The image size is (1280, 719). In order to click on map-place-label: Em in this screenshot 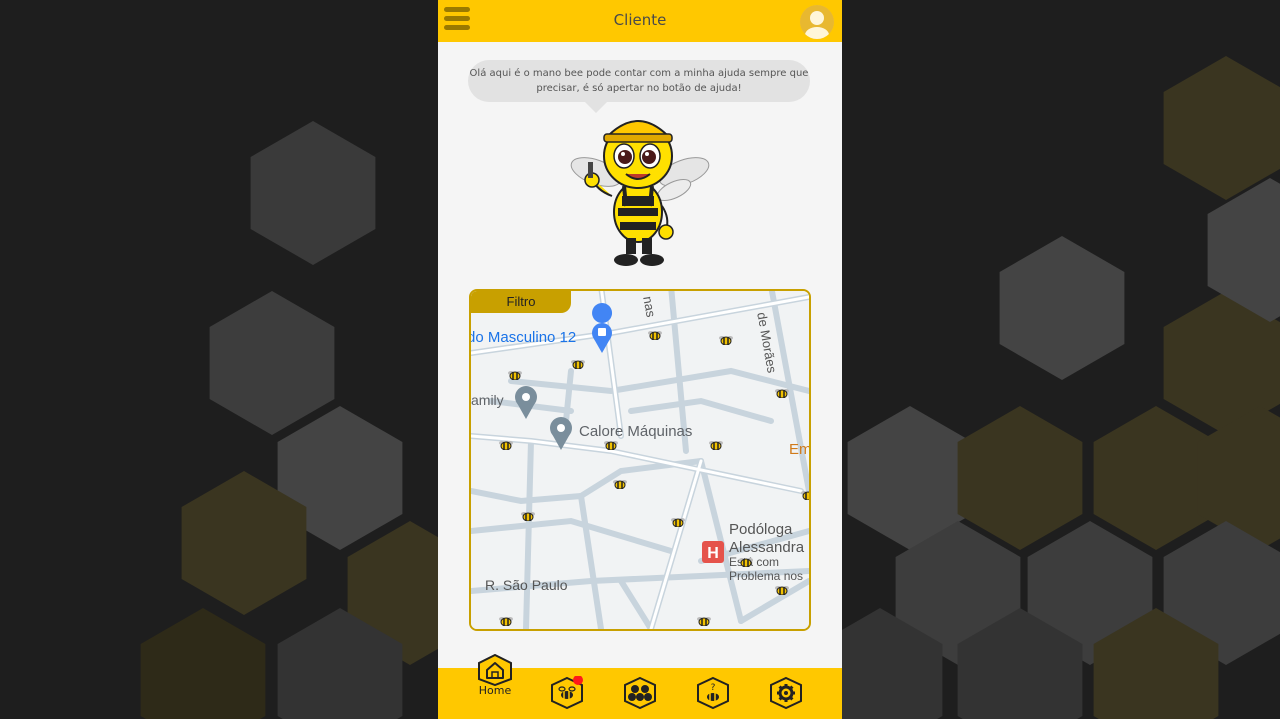, I will do `click(800, 449)`.